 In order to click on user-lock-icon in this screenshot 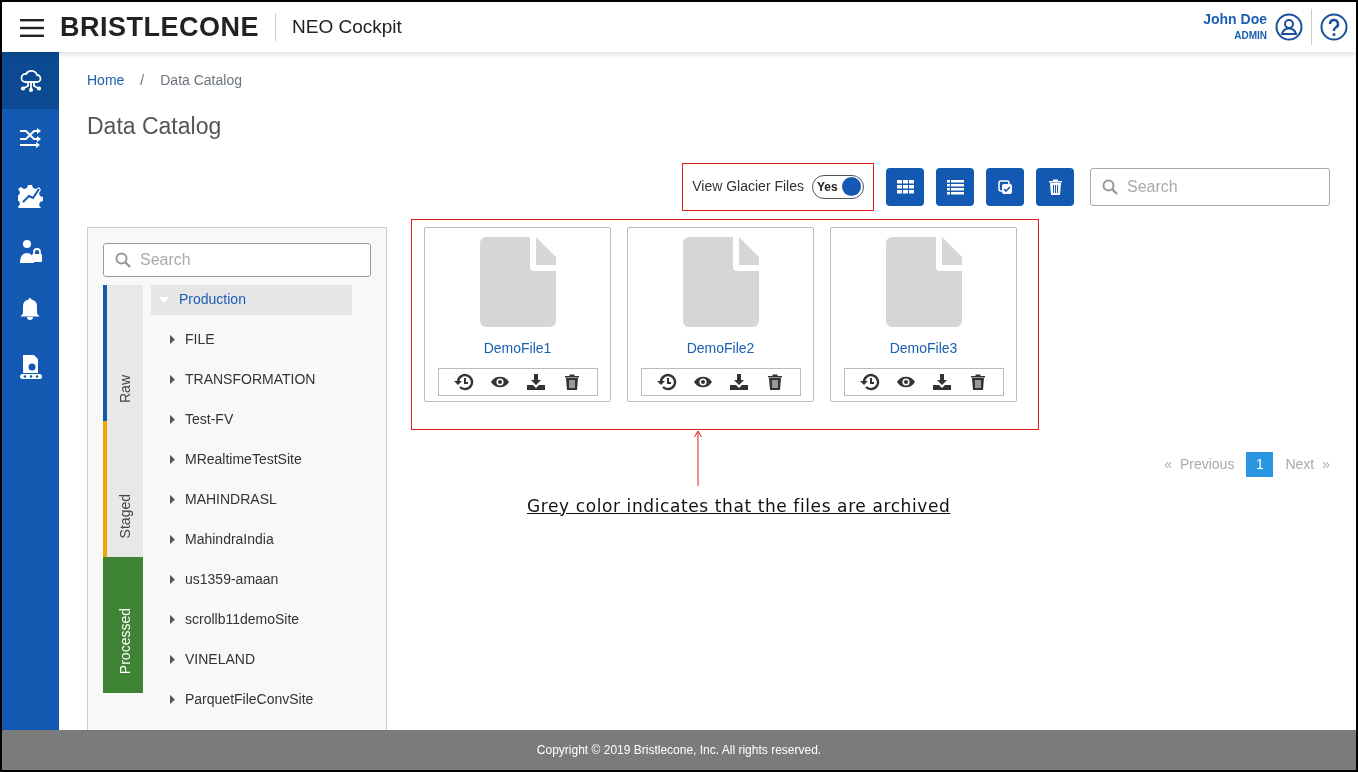, I will do `click(30, 251)`.